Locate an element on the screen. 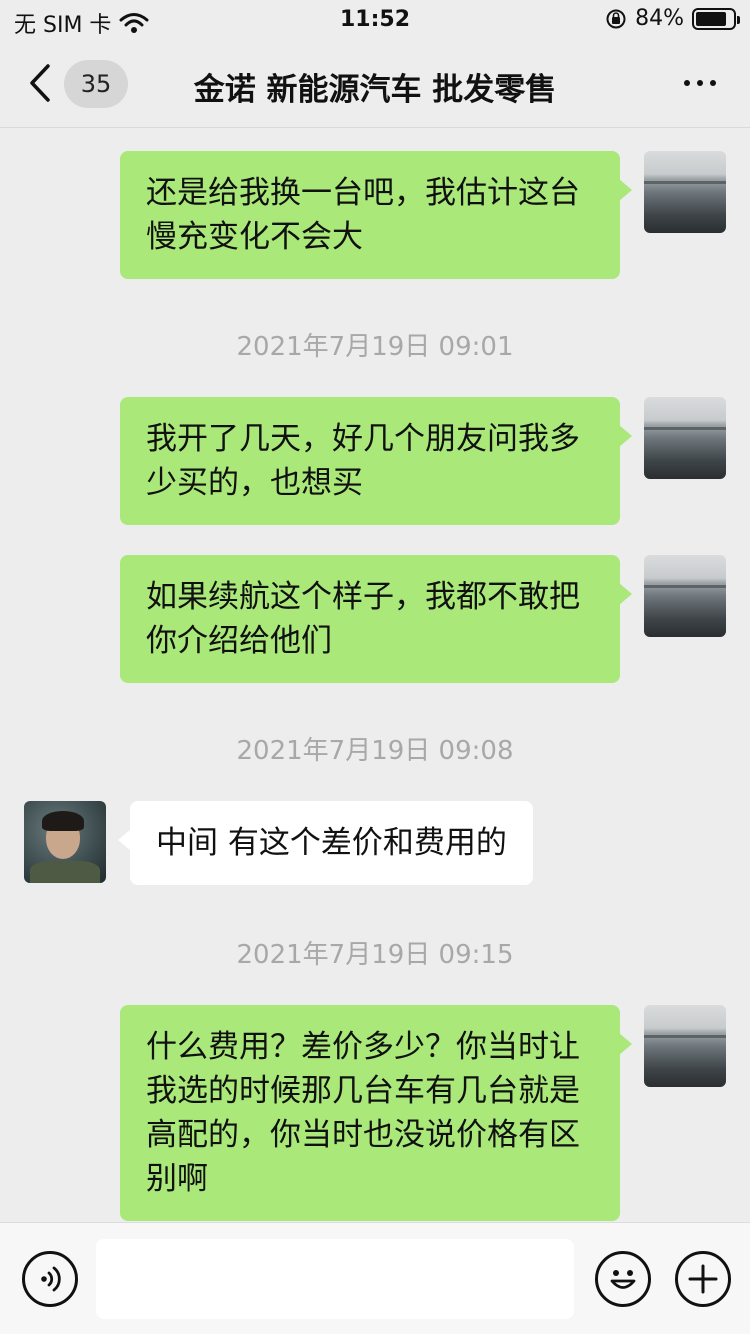  battery-tip is located at coordinates (738, 19).